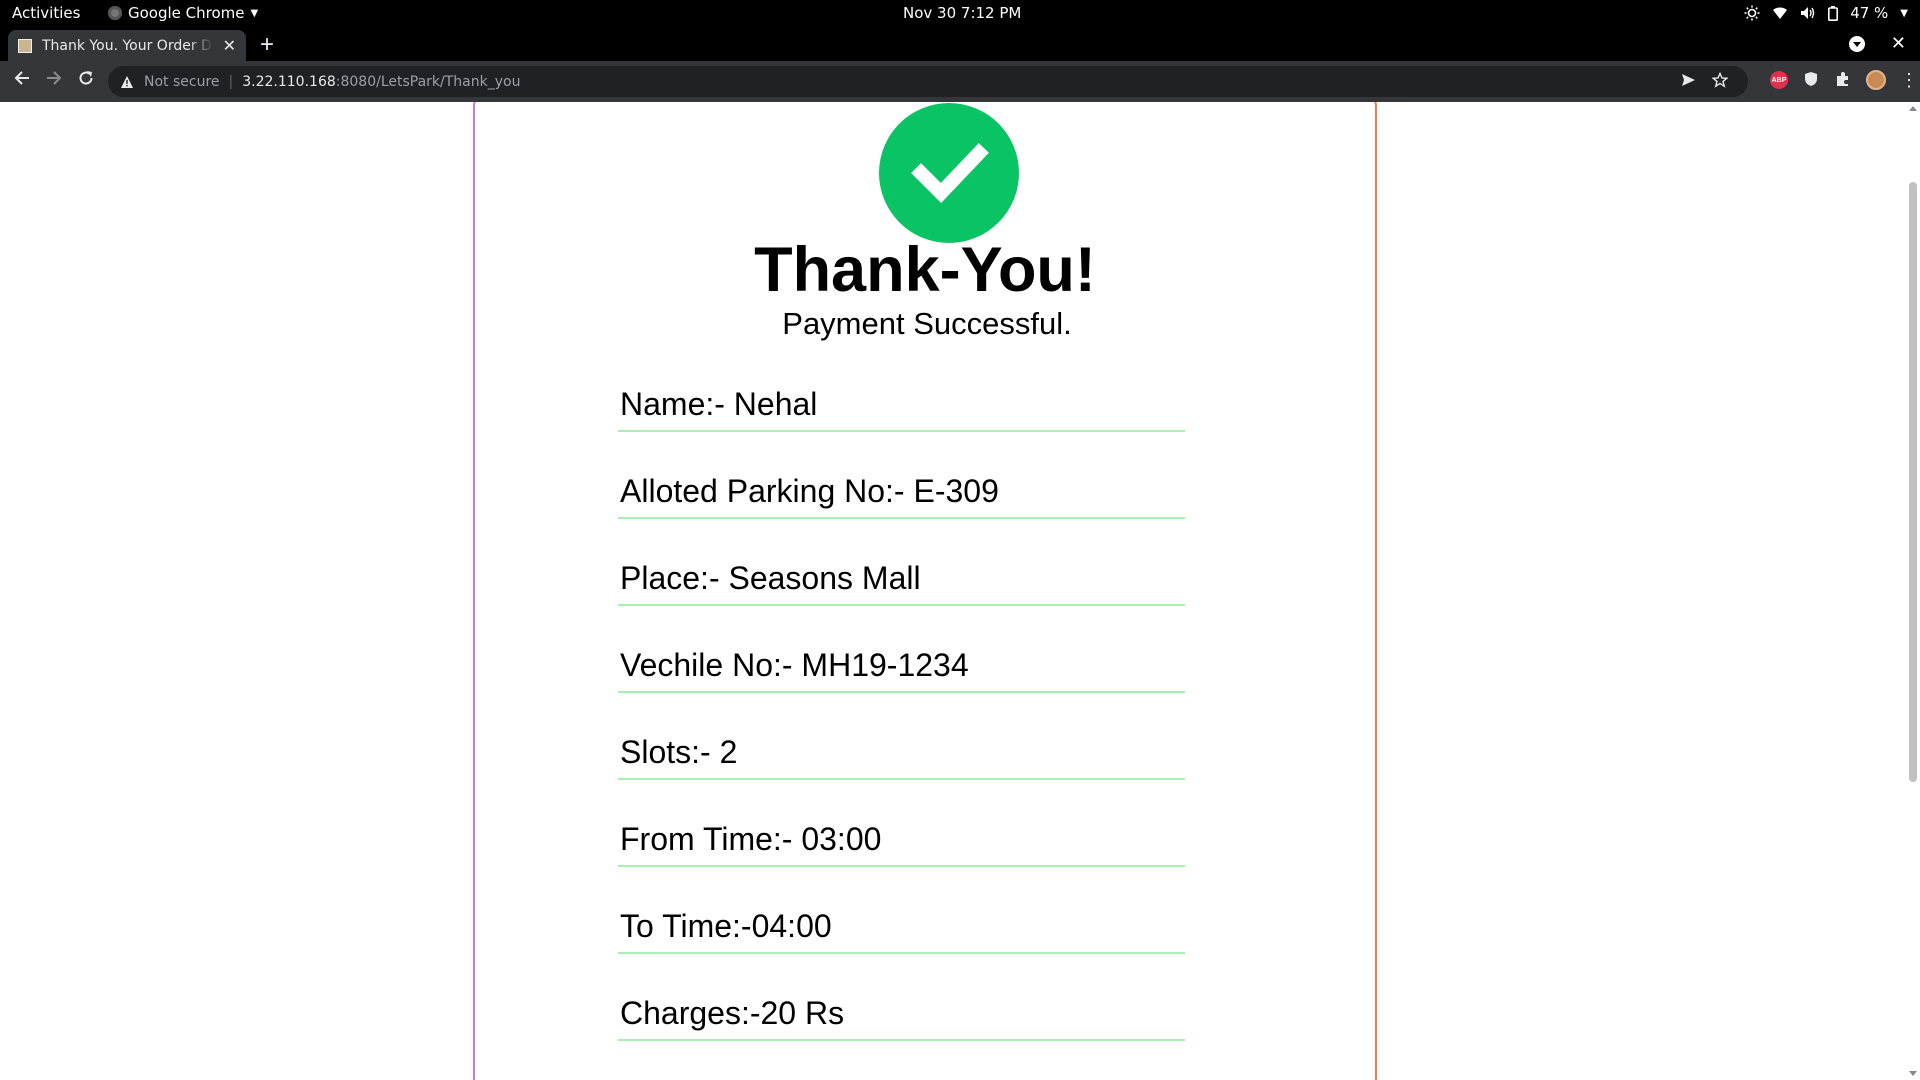 The height and width of the screenshot is (1080, 1920). I want to click on new-tab-button: +, so click(267, 45).